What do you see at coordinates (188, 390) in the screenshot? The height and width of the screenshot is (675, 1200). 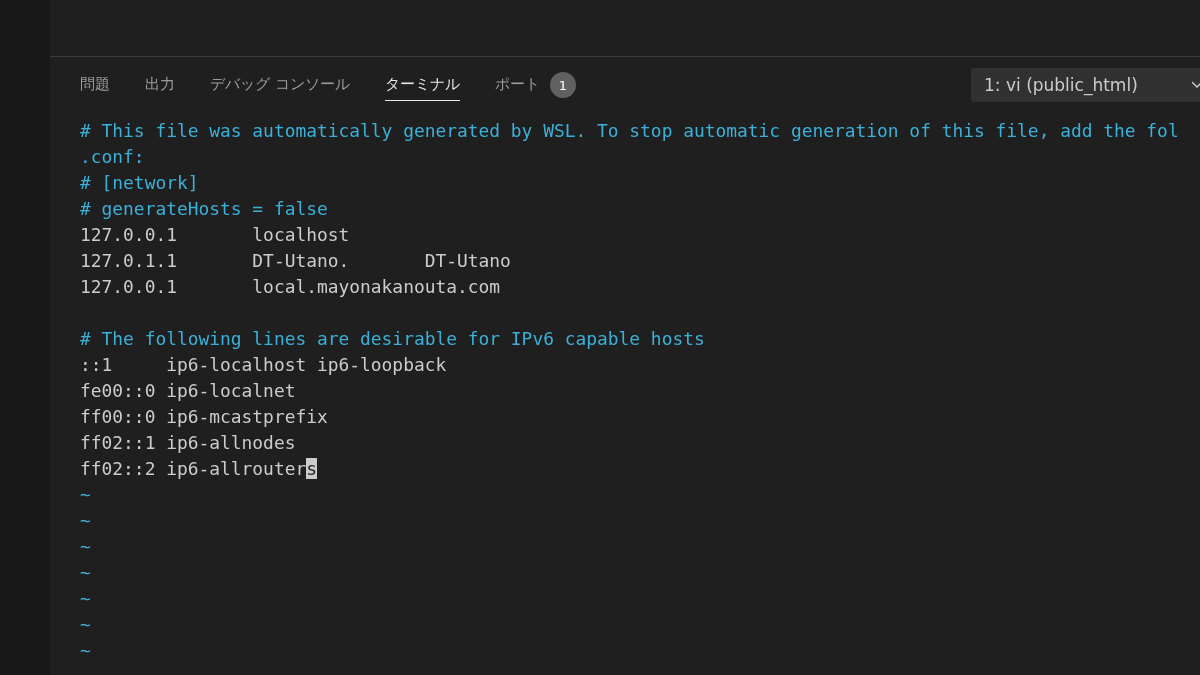 I see `terminal-line: fe00::0 ip6-localnet` at bounding box center [188, 390].